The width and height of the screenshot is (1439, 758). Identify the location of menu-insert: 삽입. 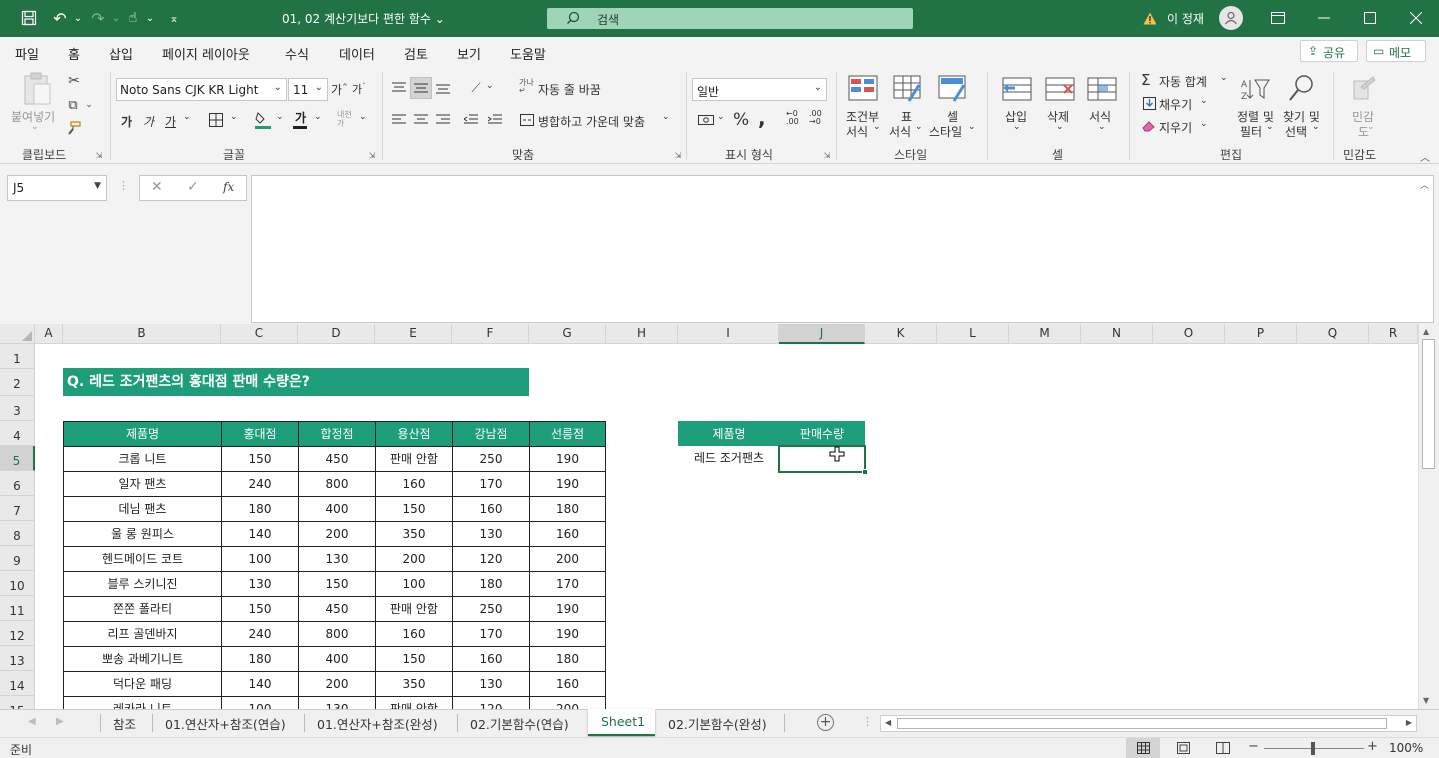
(121, 53).